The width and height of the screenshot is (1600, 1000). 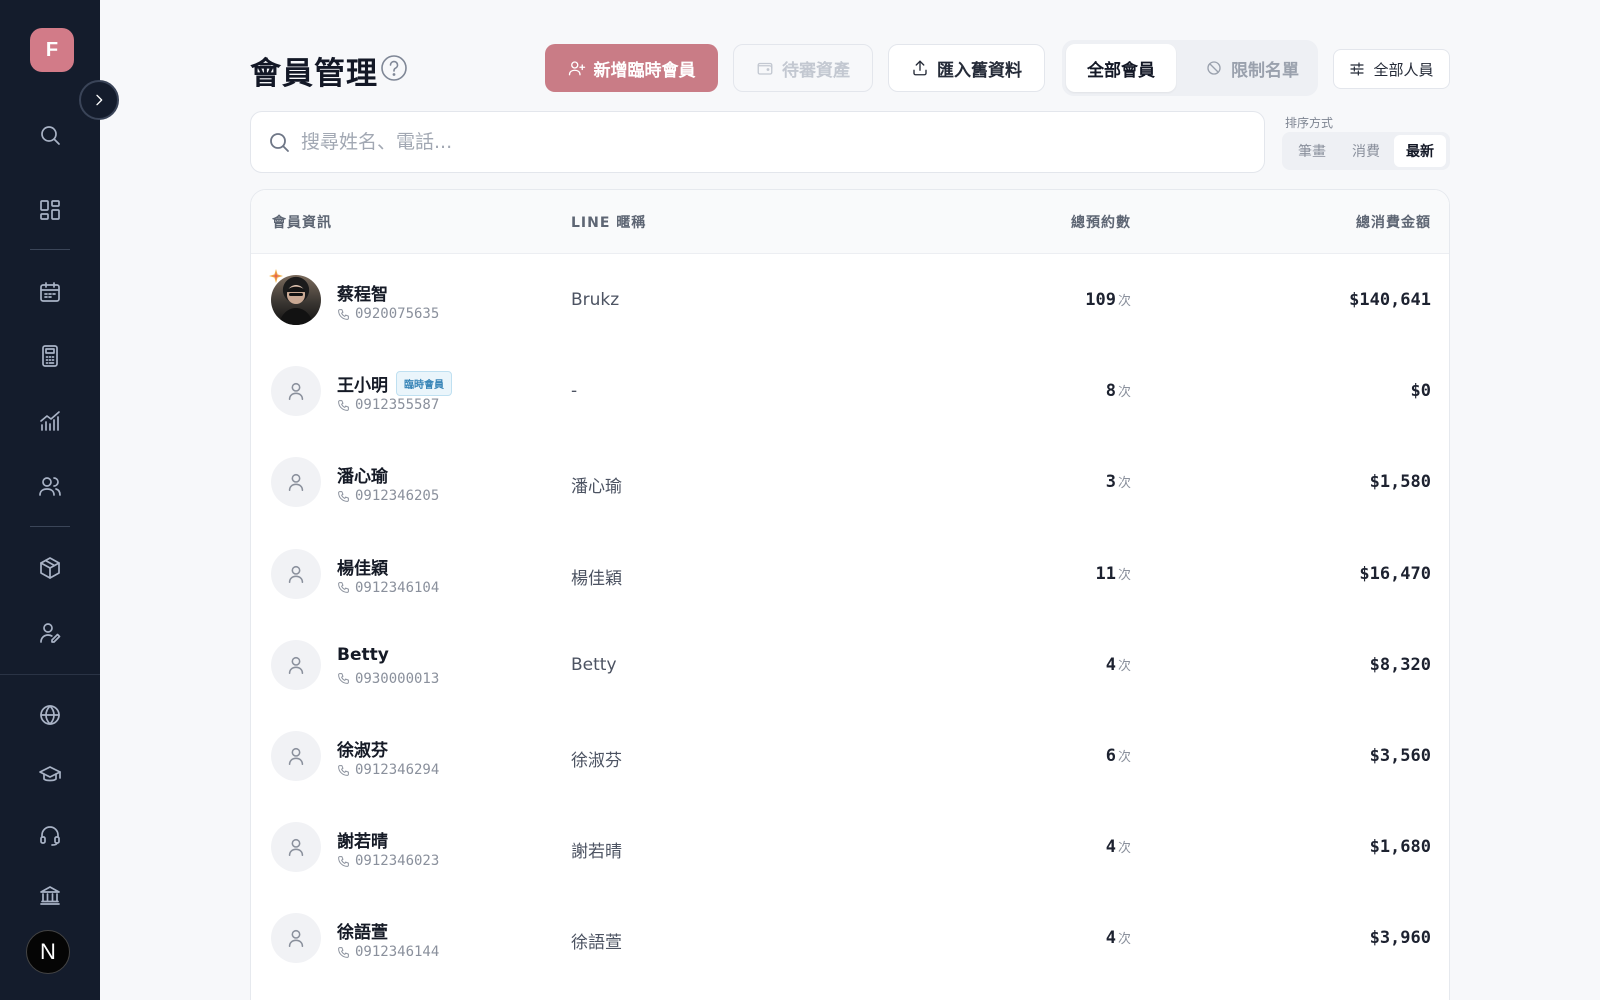 What do you see at coordinates (302, 222) in the screenshot?
I see `column-header-member-info: 會員資訊` at bounding box center [302, 222].